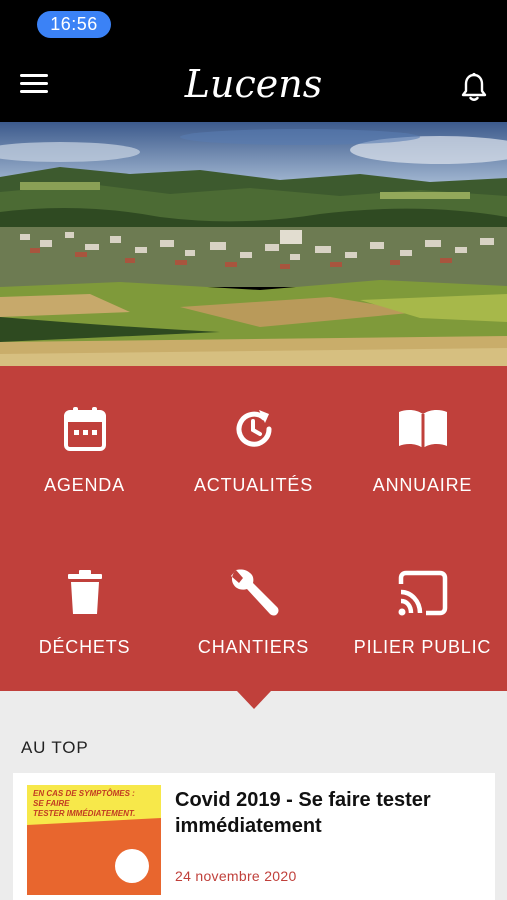 The width and height of the screenshot is (507, 900). I want to click on tile-agenda: AGENDA, so click(84, 447).